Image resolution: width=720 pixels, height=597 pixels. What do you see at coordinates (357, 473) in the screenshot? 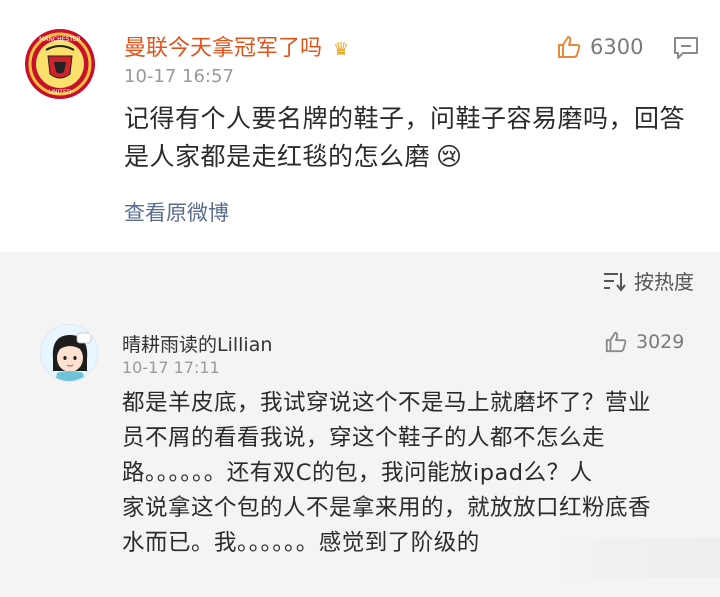
I see `comment-text-line: 路。。。。。。还有双C的包，我问能放ipad么？人` at bounding box center [357, 473].